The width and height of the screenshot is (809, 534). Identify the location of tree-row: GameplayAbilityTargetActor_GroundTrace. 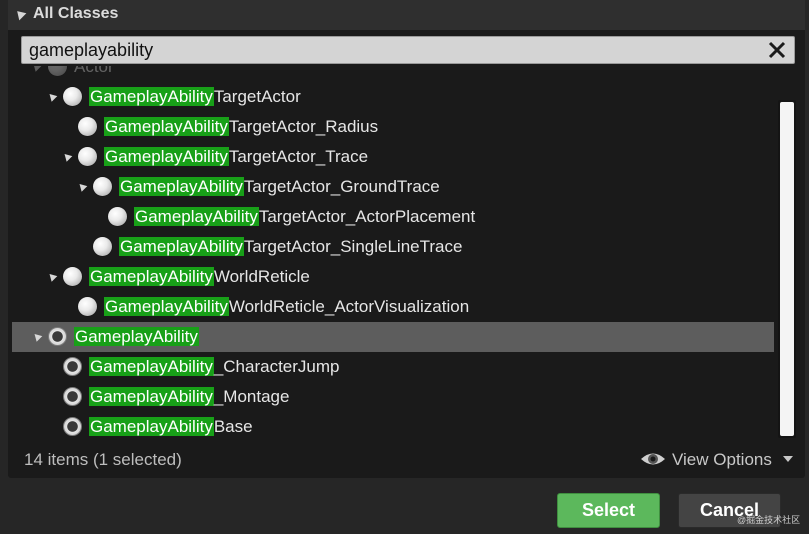
(393, 187).